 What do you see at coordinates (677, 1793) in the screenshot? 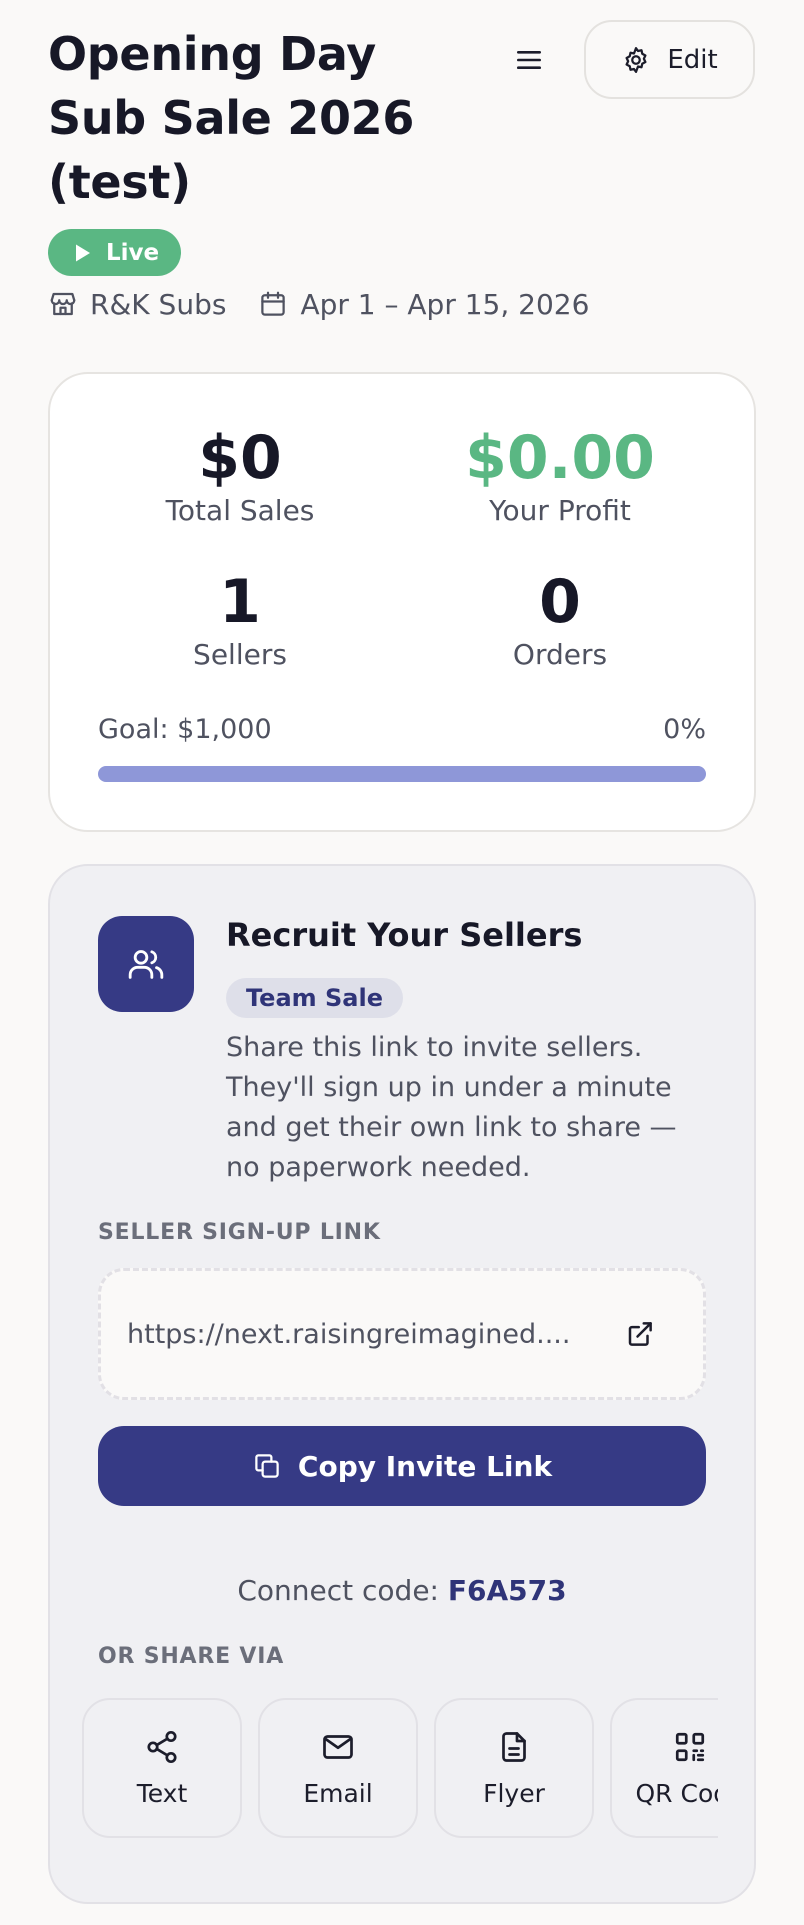
I see `share-qr-code-label: QR Code` at bounding box center [677, 1793].